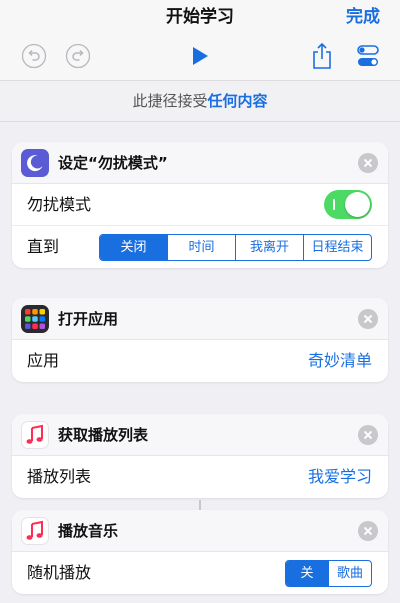 The height and width of the screenshot is (603, 400). What do you see at coordinates (349, 573) in the screenshot?
I see `segment-songs: 歌曲` at bounding box center [349, 573].